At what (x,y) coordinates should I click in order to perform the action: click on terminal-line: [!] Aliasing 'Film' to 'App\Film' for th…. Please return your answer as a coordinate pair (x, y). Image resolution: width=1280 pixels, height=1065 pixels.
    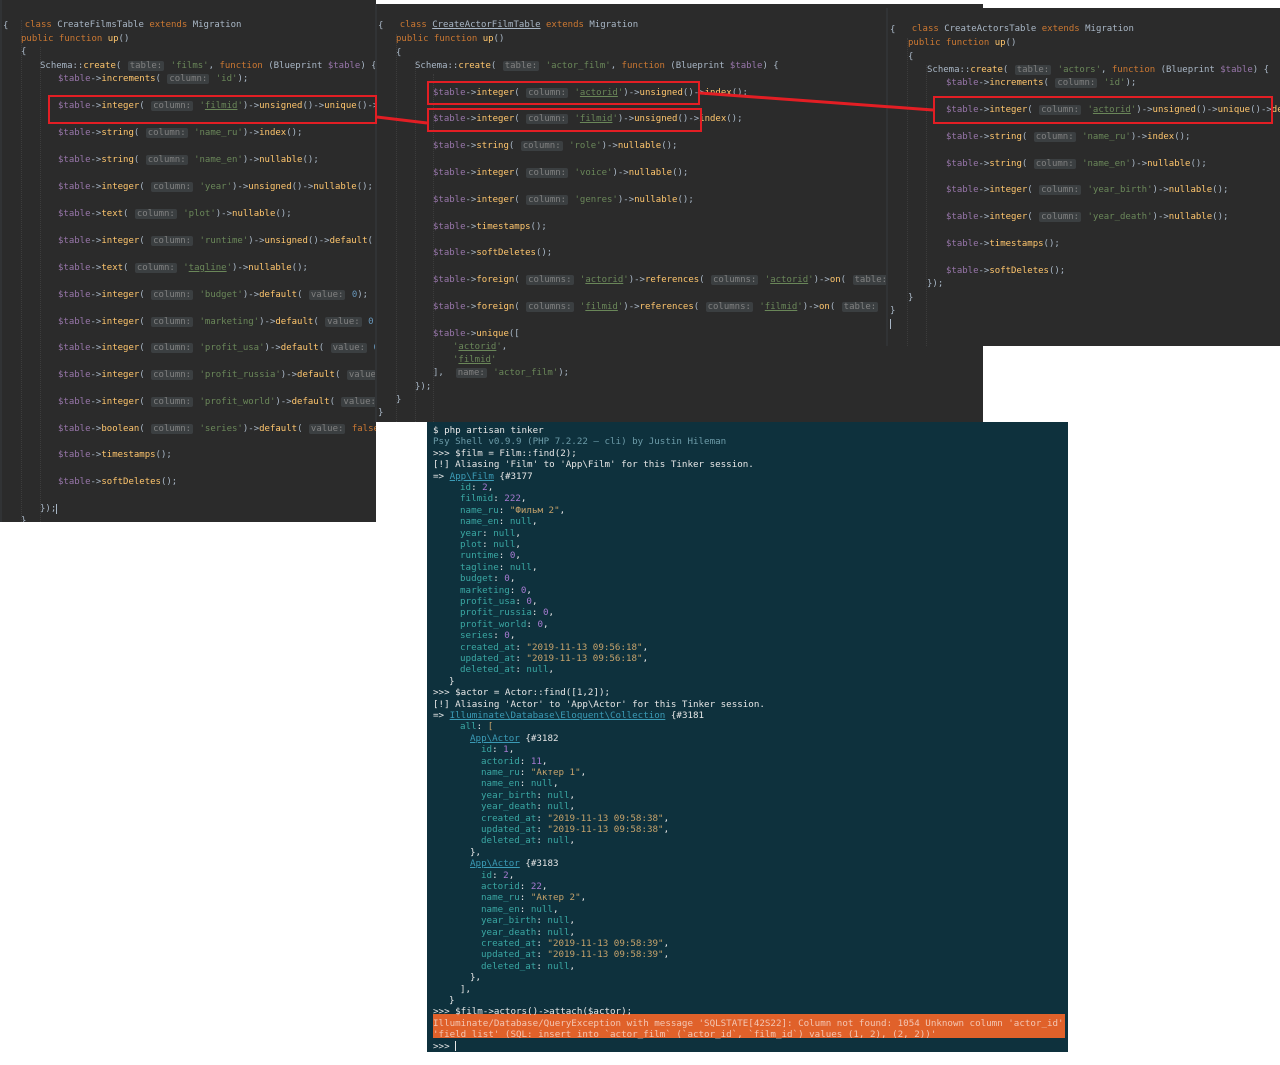
    Looking at the image, I should click on (593, 465).